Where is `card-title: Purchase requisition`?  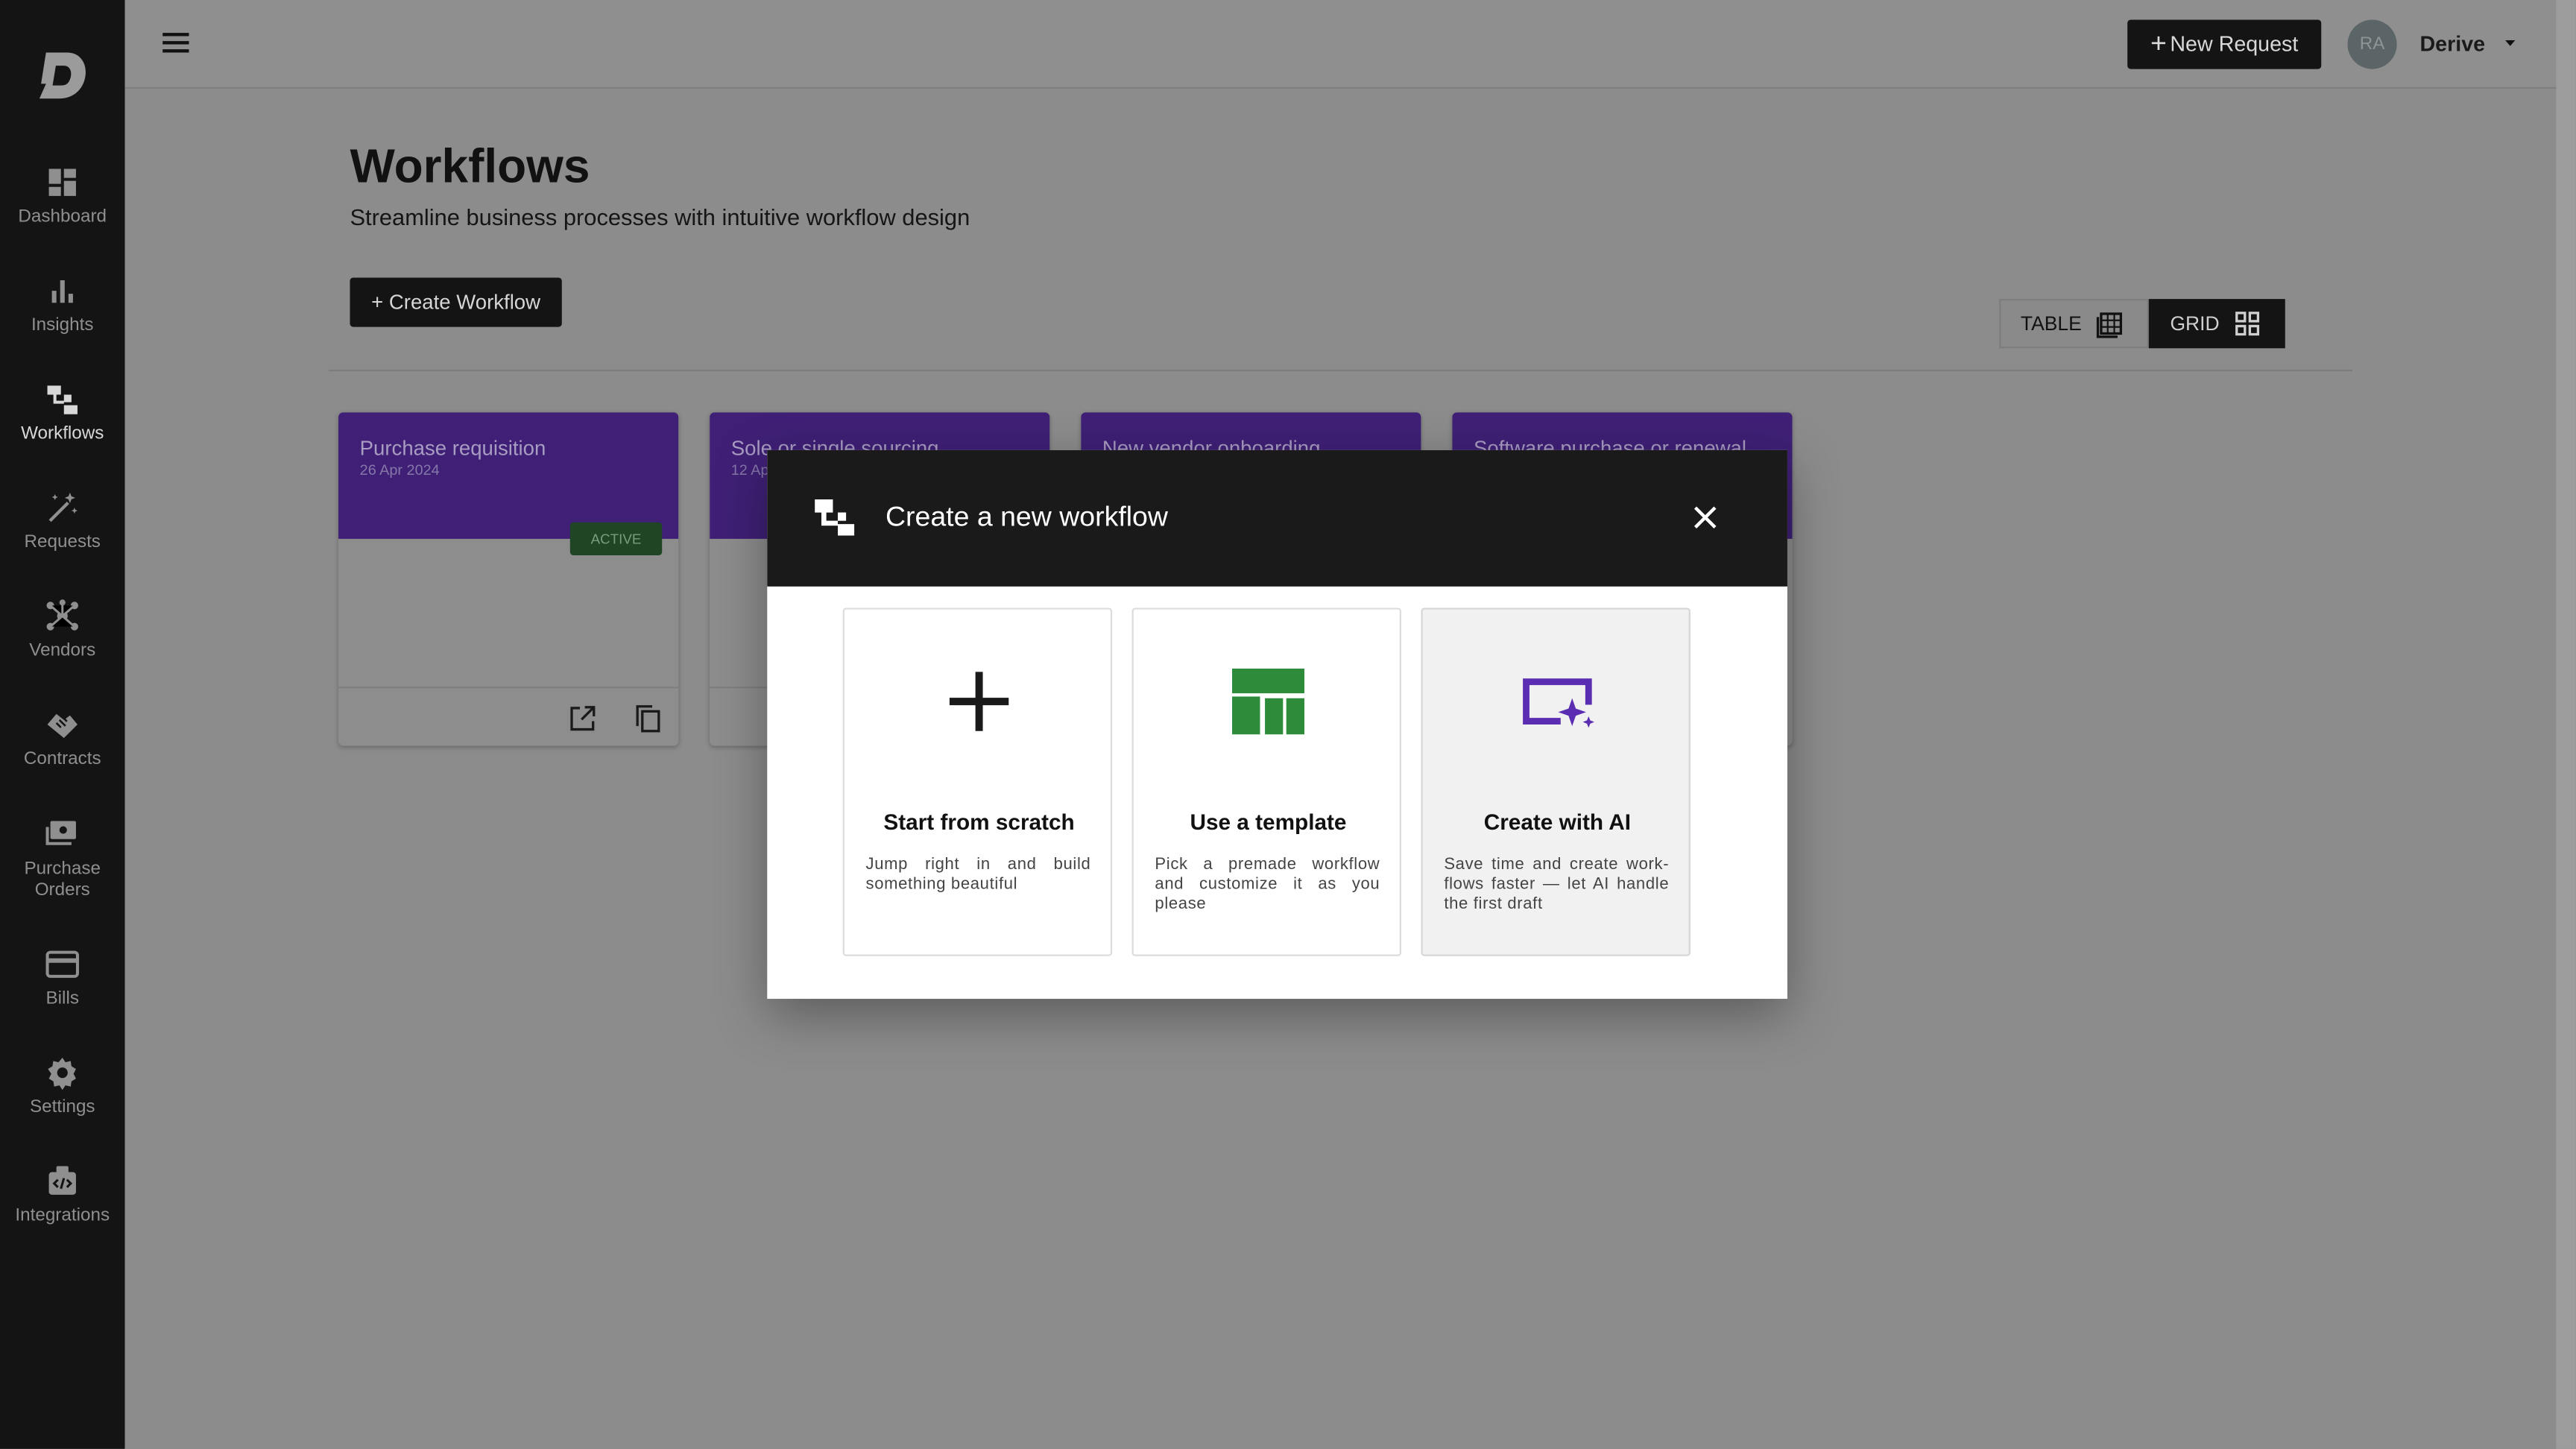
card-title: Purchase requisition is located at coordinates (452, 449).